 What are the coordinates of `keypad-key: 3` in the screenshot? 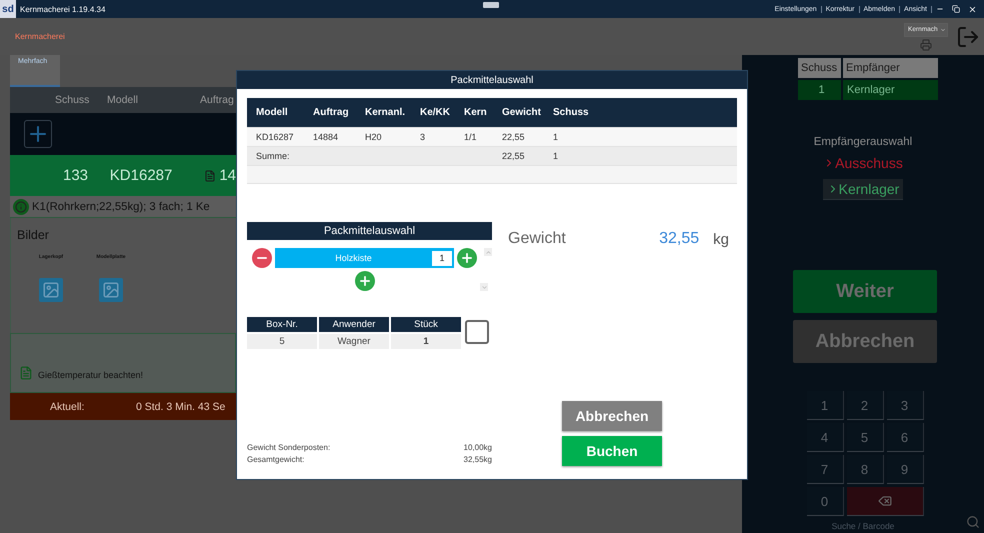 It's located at (905, 405).